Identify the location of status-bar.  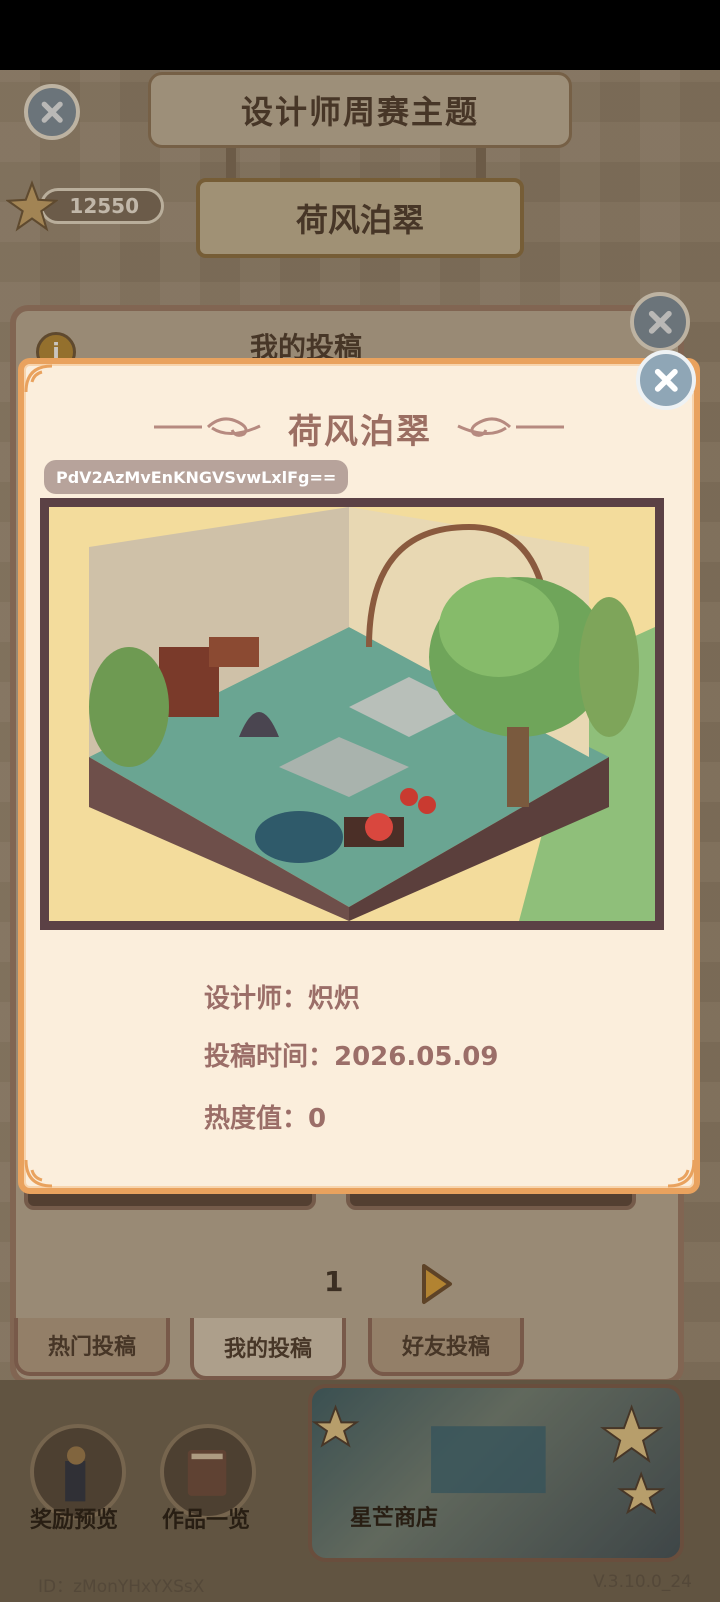
(360, 35).